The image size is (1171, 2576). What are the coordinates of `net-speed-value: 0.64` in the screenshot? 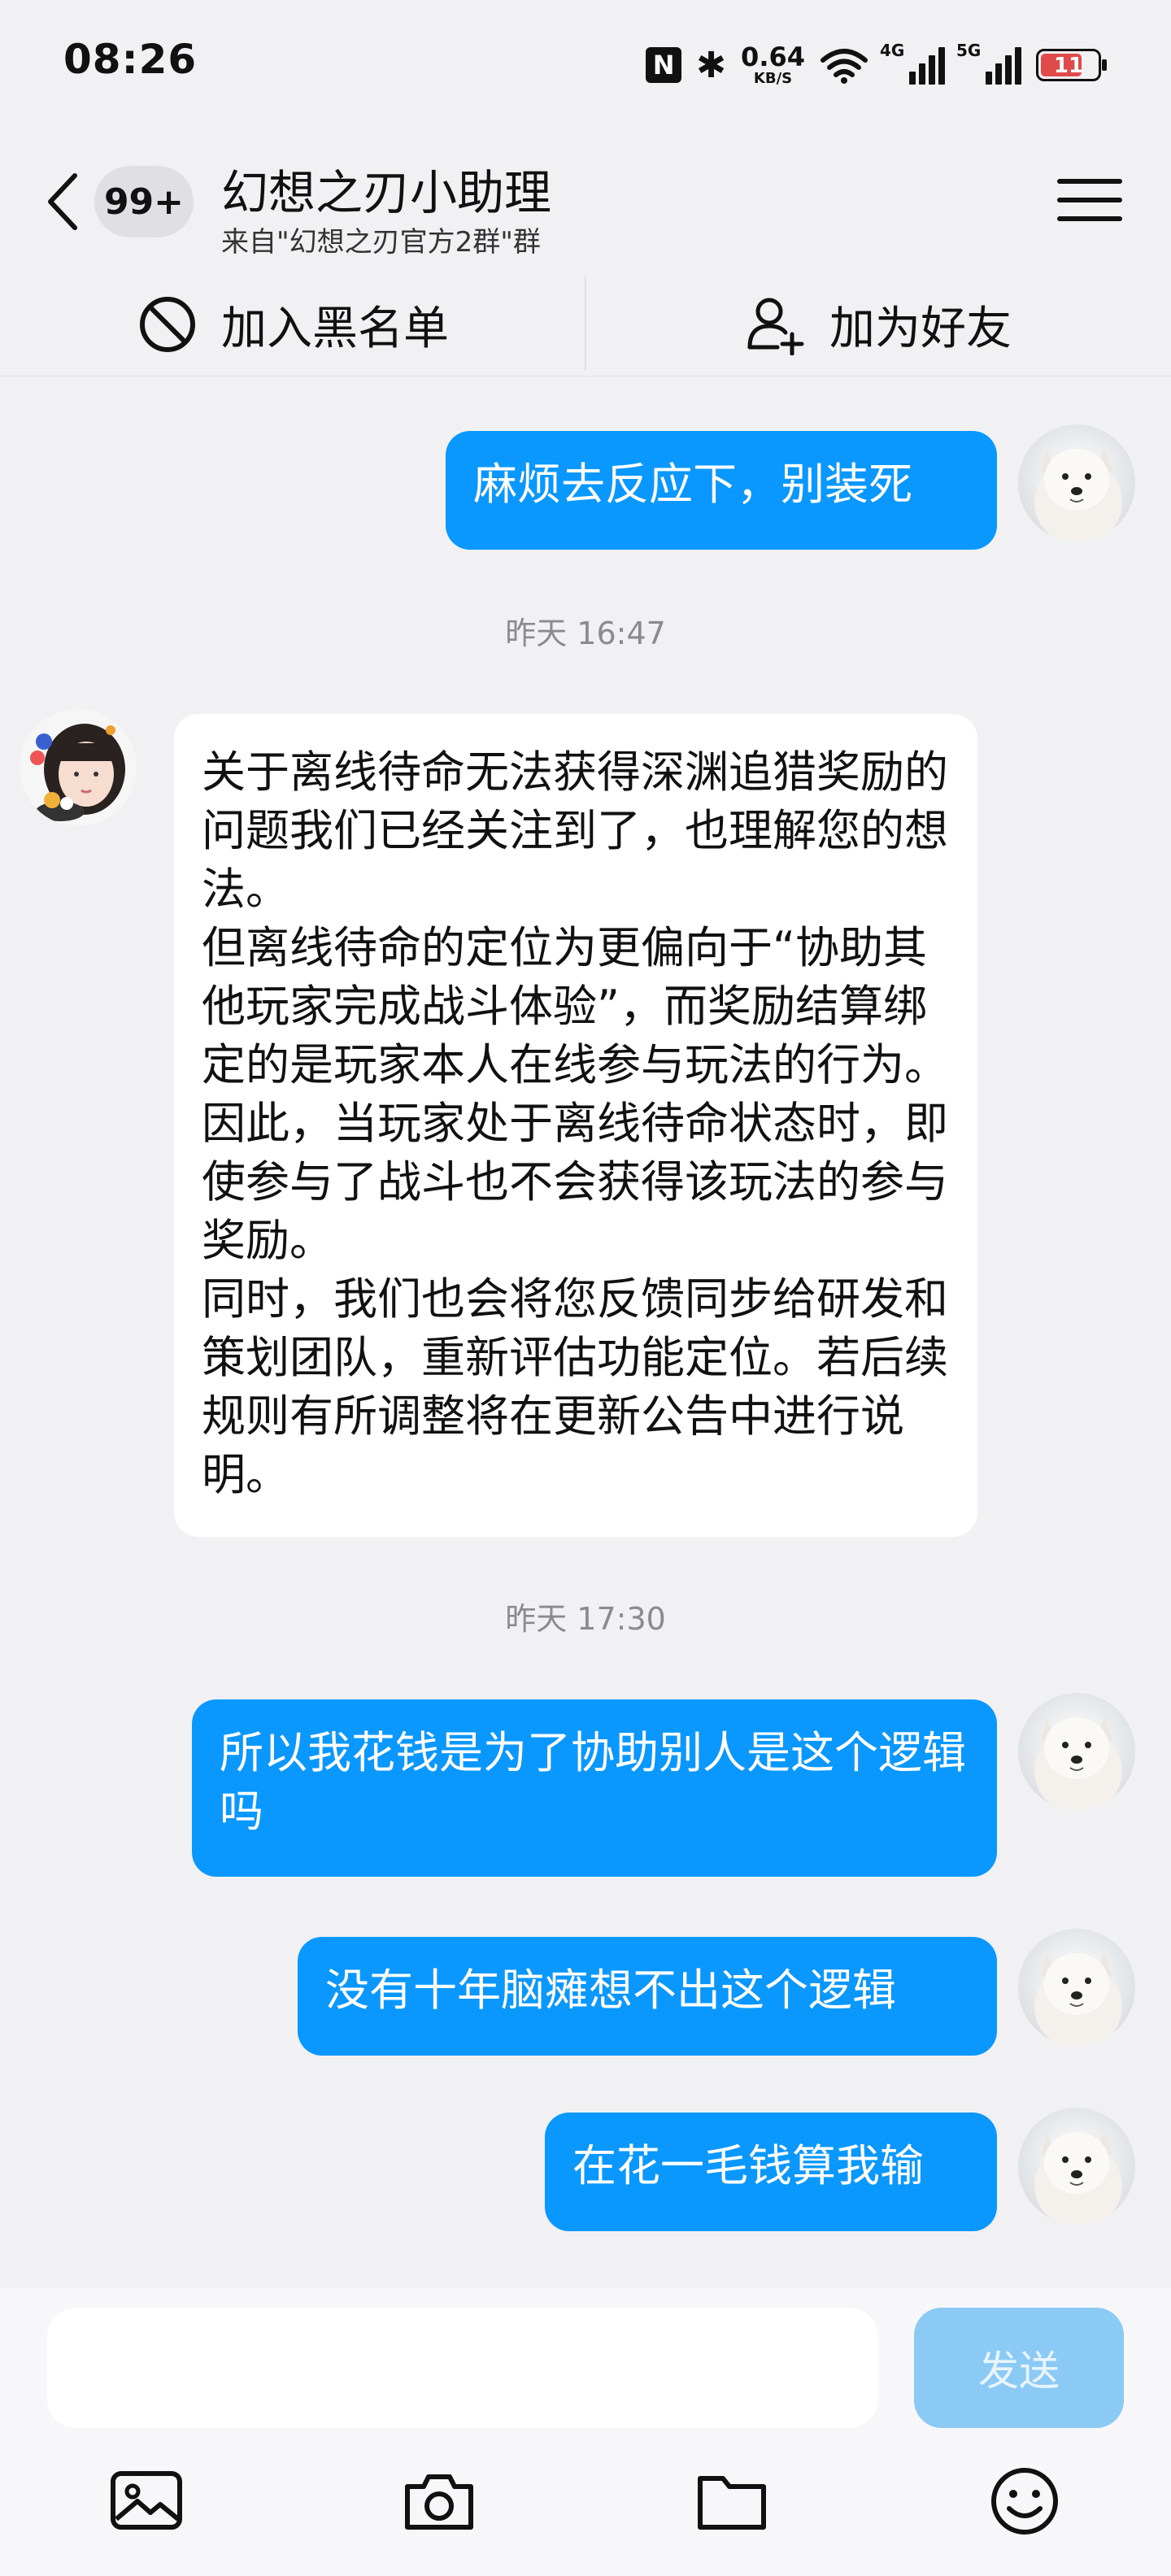 It's located at (773, 57).